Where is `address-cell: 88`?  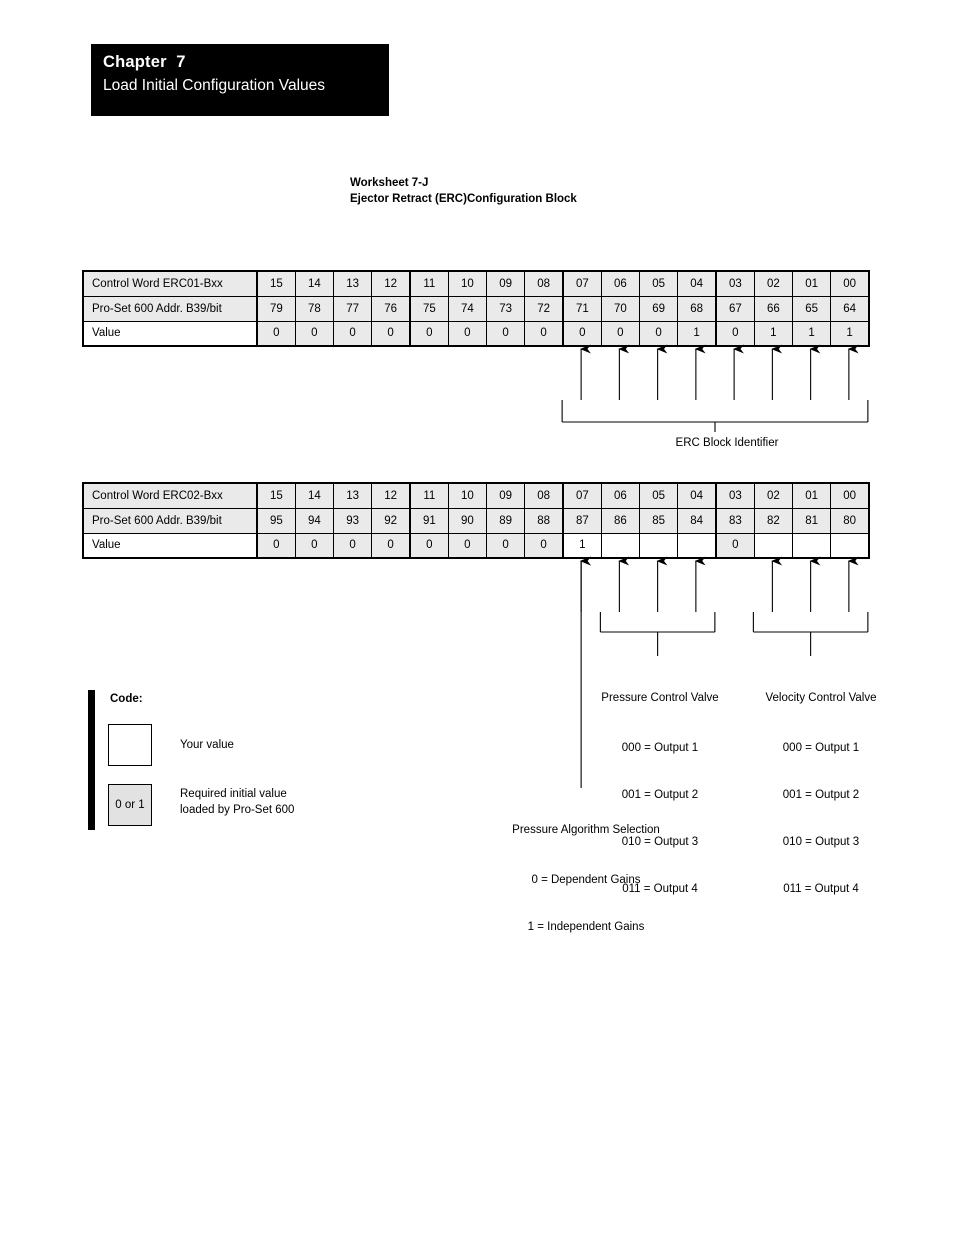
address-cell: 88 is located at coordinates (544, 520).